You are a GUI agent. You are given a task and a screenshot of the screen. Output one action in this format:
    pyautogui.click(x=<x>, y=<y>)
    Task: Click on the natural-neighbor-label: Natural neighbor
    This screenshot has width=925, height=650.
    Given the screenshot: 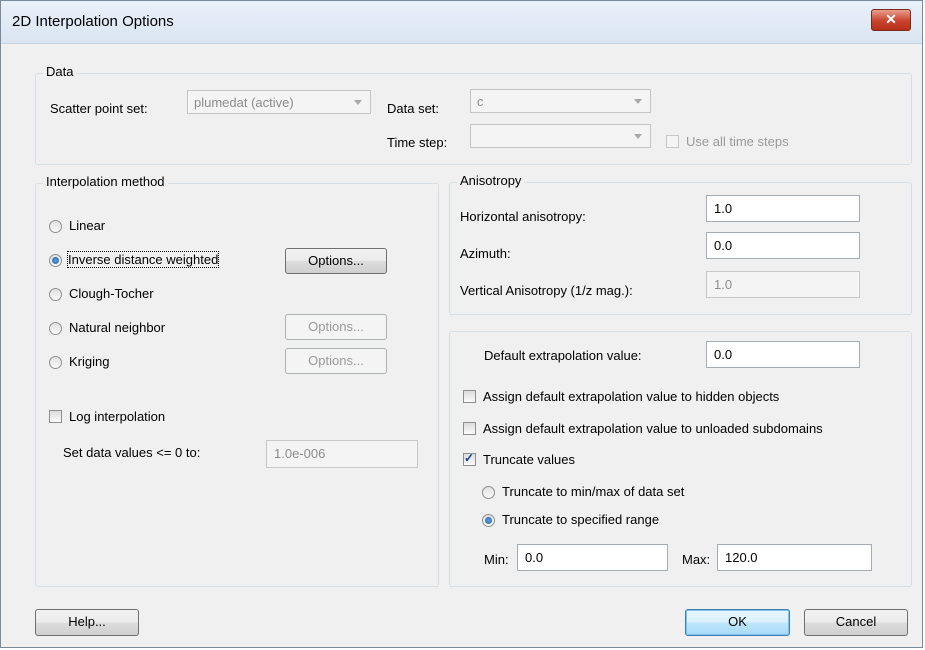 What is the action you would take?
    pyautogui.click(x=117, y=327)
    